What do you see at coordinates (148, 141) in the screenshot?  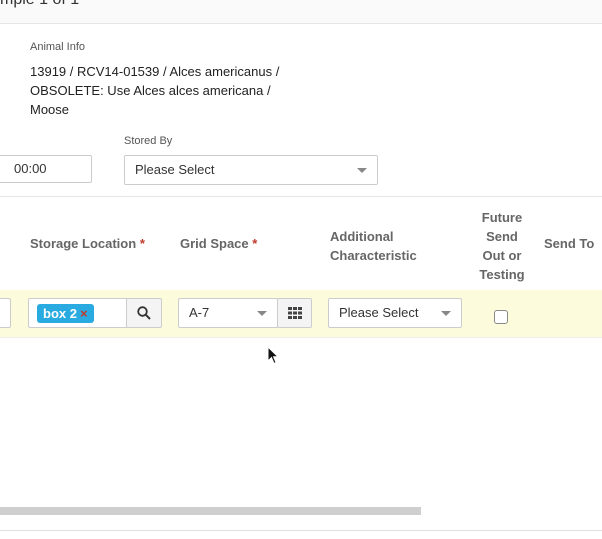 I see `stored-by-label: Stored By` at bounding box center [148, 141].